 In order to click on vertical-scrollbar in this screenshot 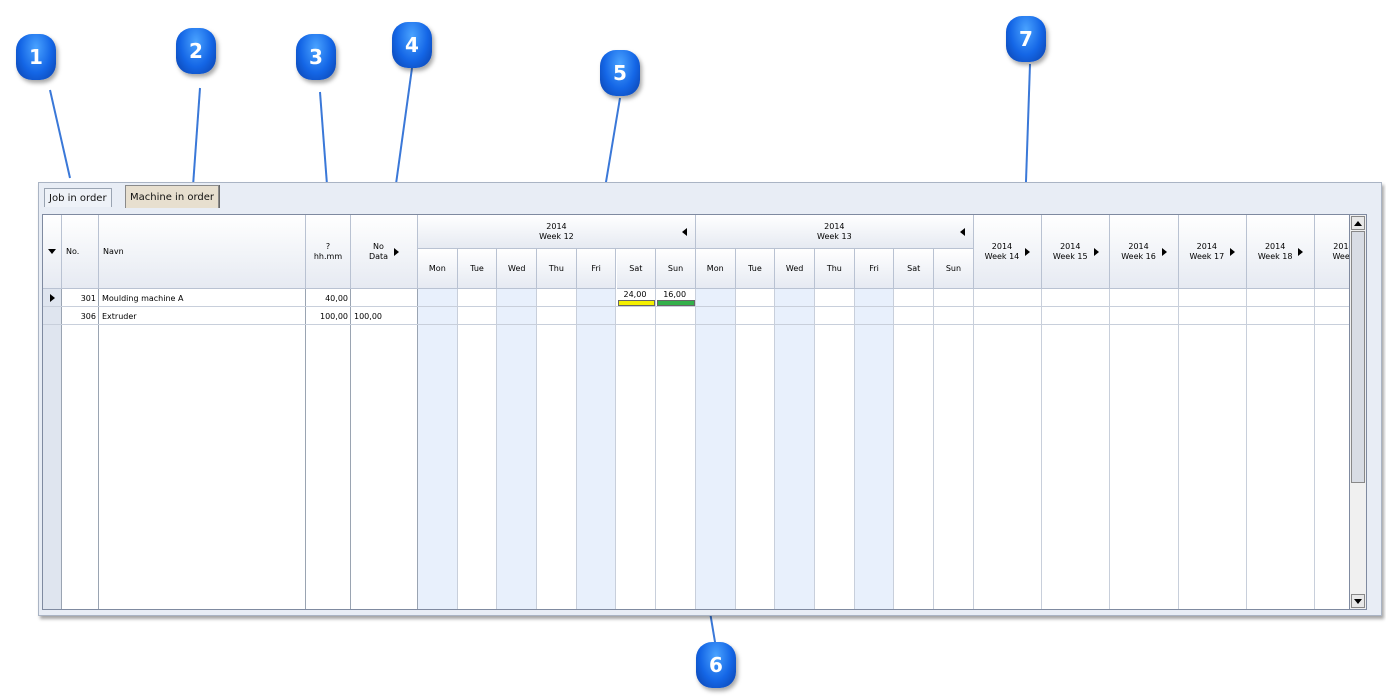, I will do `click(1358, 412)`.